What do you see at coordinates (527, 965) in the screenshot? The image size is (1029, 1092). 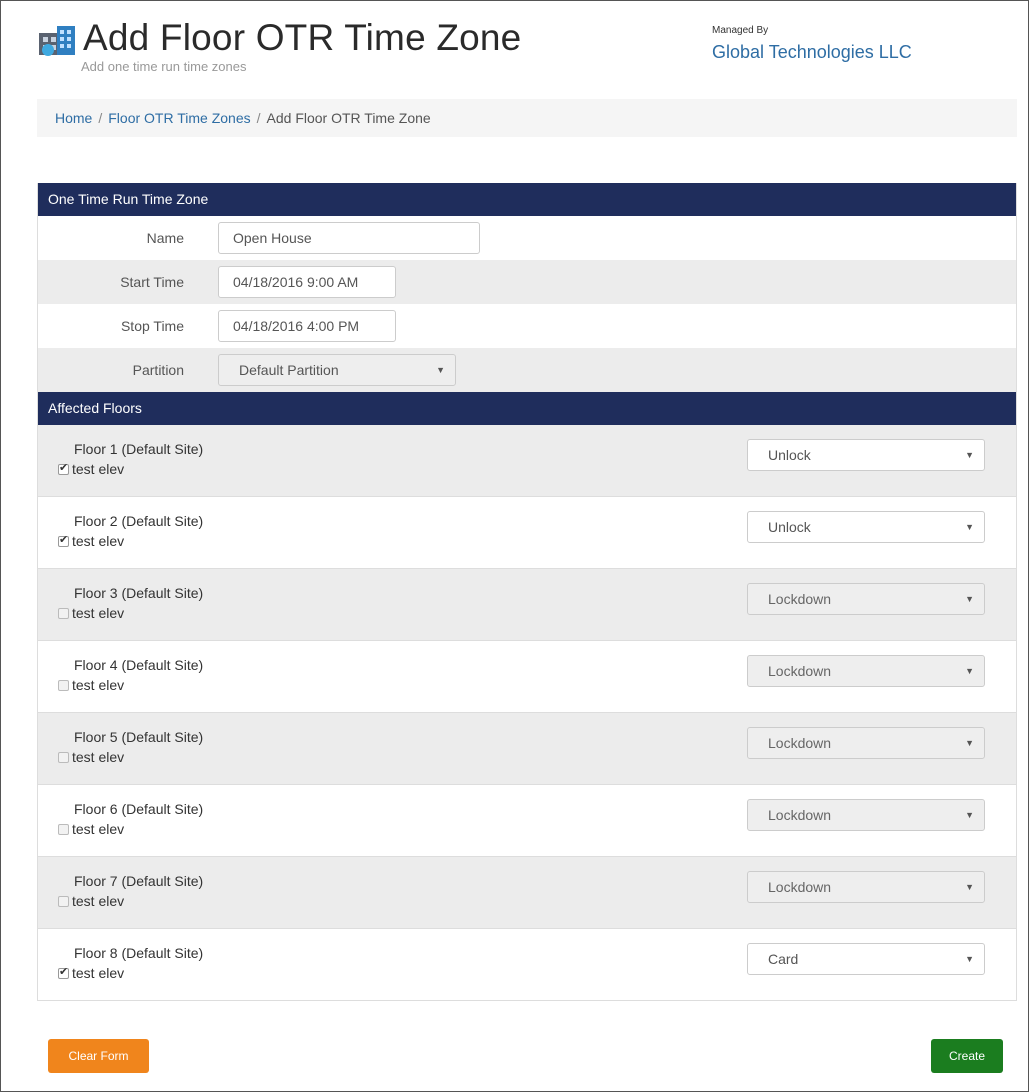 I see `floor-row: Floor 8 (Default Site) test elev Card ▼` at bounding box center [527, 965].